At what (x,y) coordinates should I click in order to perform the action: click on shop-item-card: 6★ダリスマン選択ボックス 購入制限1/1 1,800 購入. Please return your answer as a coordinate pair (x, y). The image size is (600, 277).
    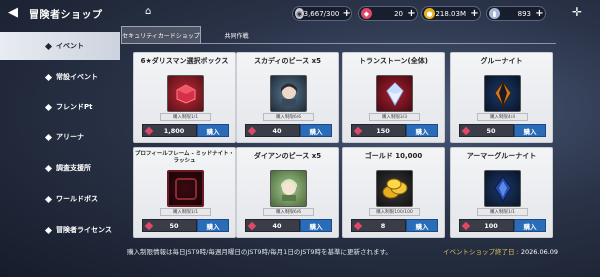
    Looking at the image, I should click on (184, 97).